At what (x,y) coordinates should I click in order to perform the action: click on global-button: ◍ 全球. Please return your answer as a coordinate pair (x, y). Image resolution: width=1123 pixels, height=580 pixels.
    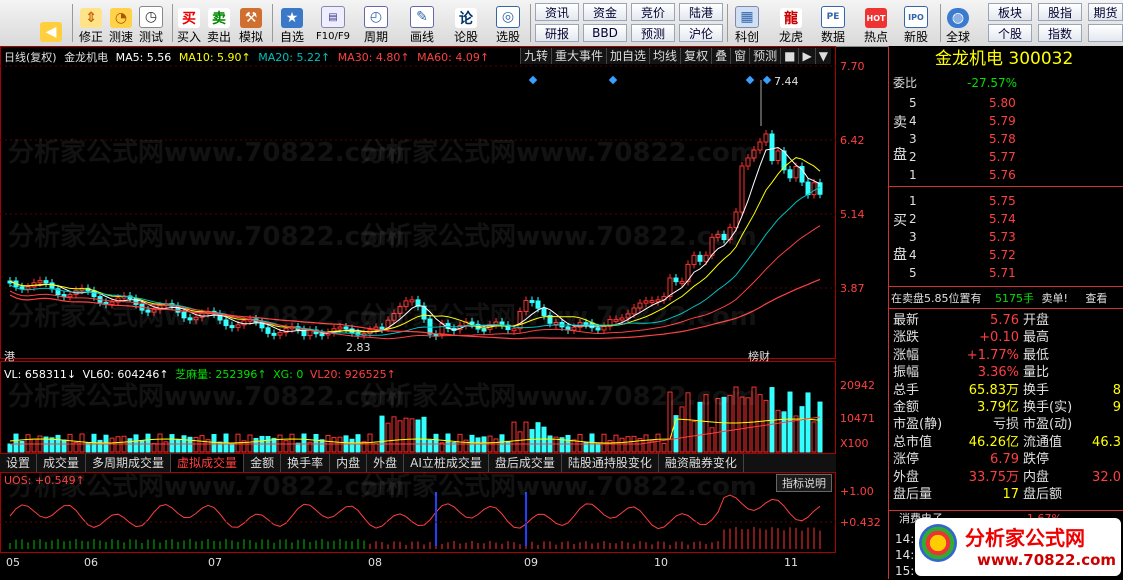
    Looking at the image, I should click on (958, 23).